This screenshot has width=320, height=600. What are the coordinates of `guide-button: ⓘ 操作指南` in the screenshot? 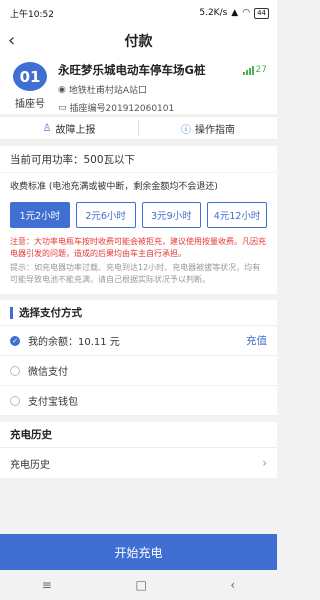 It's located at (208, 128).